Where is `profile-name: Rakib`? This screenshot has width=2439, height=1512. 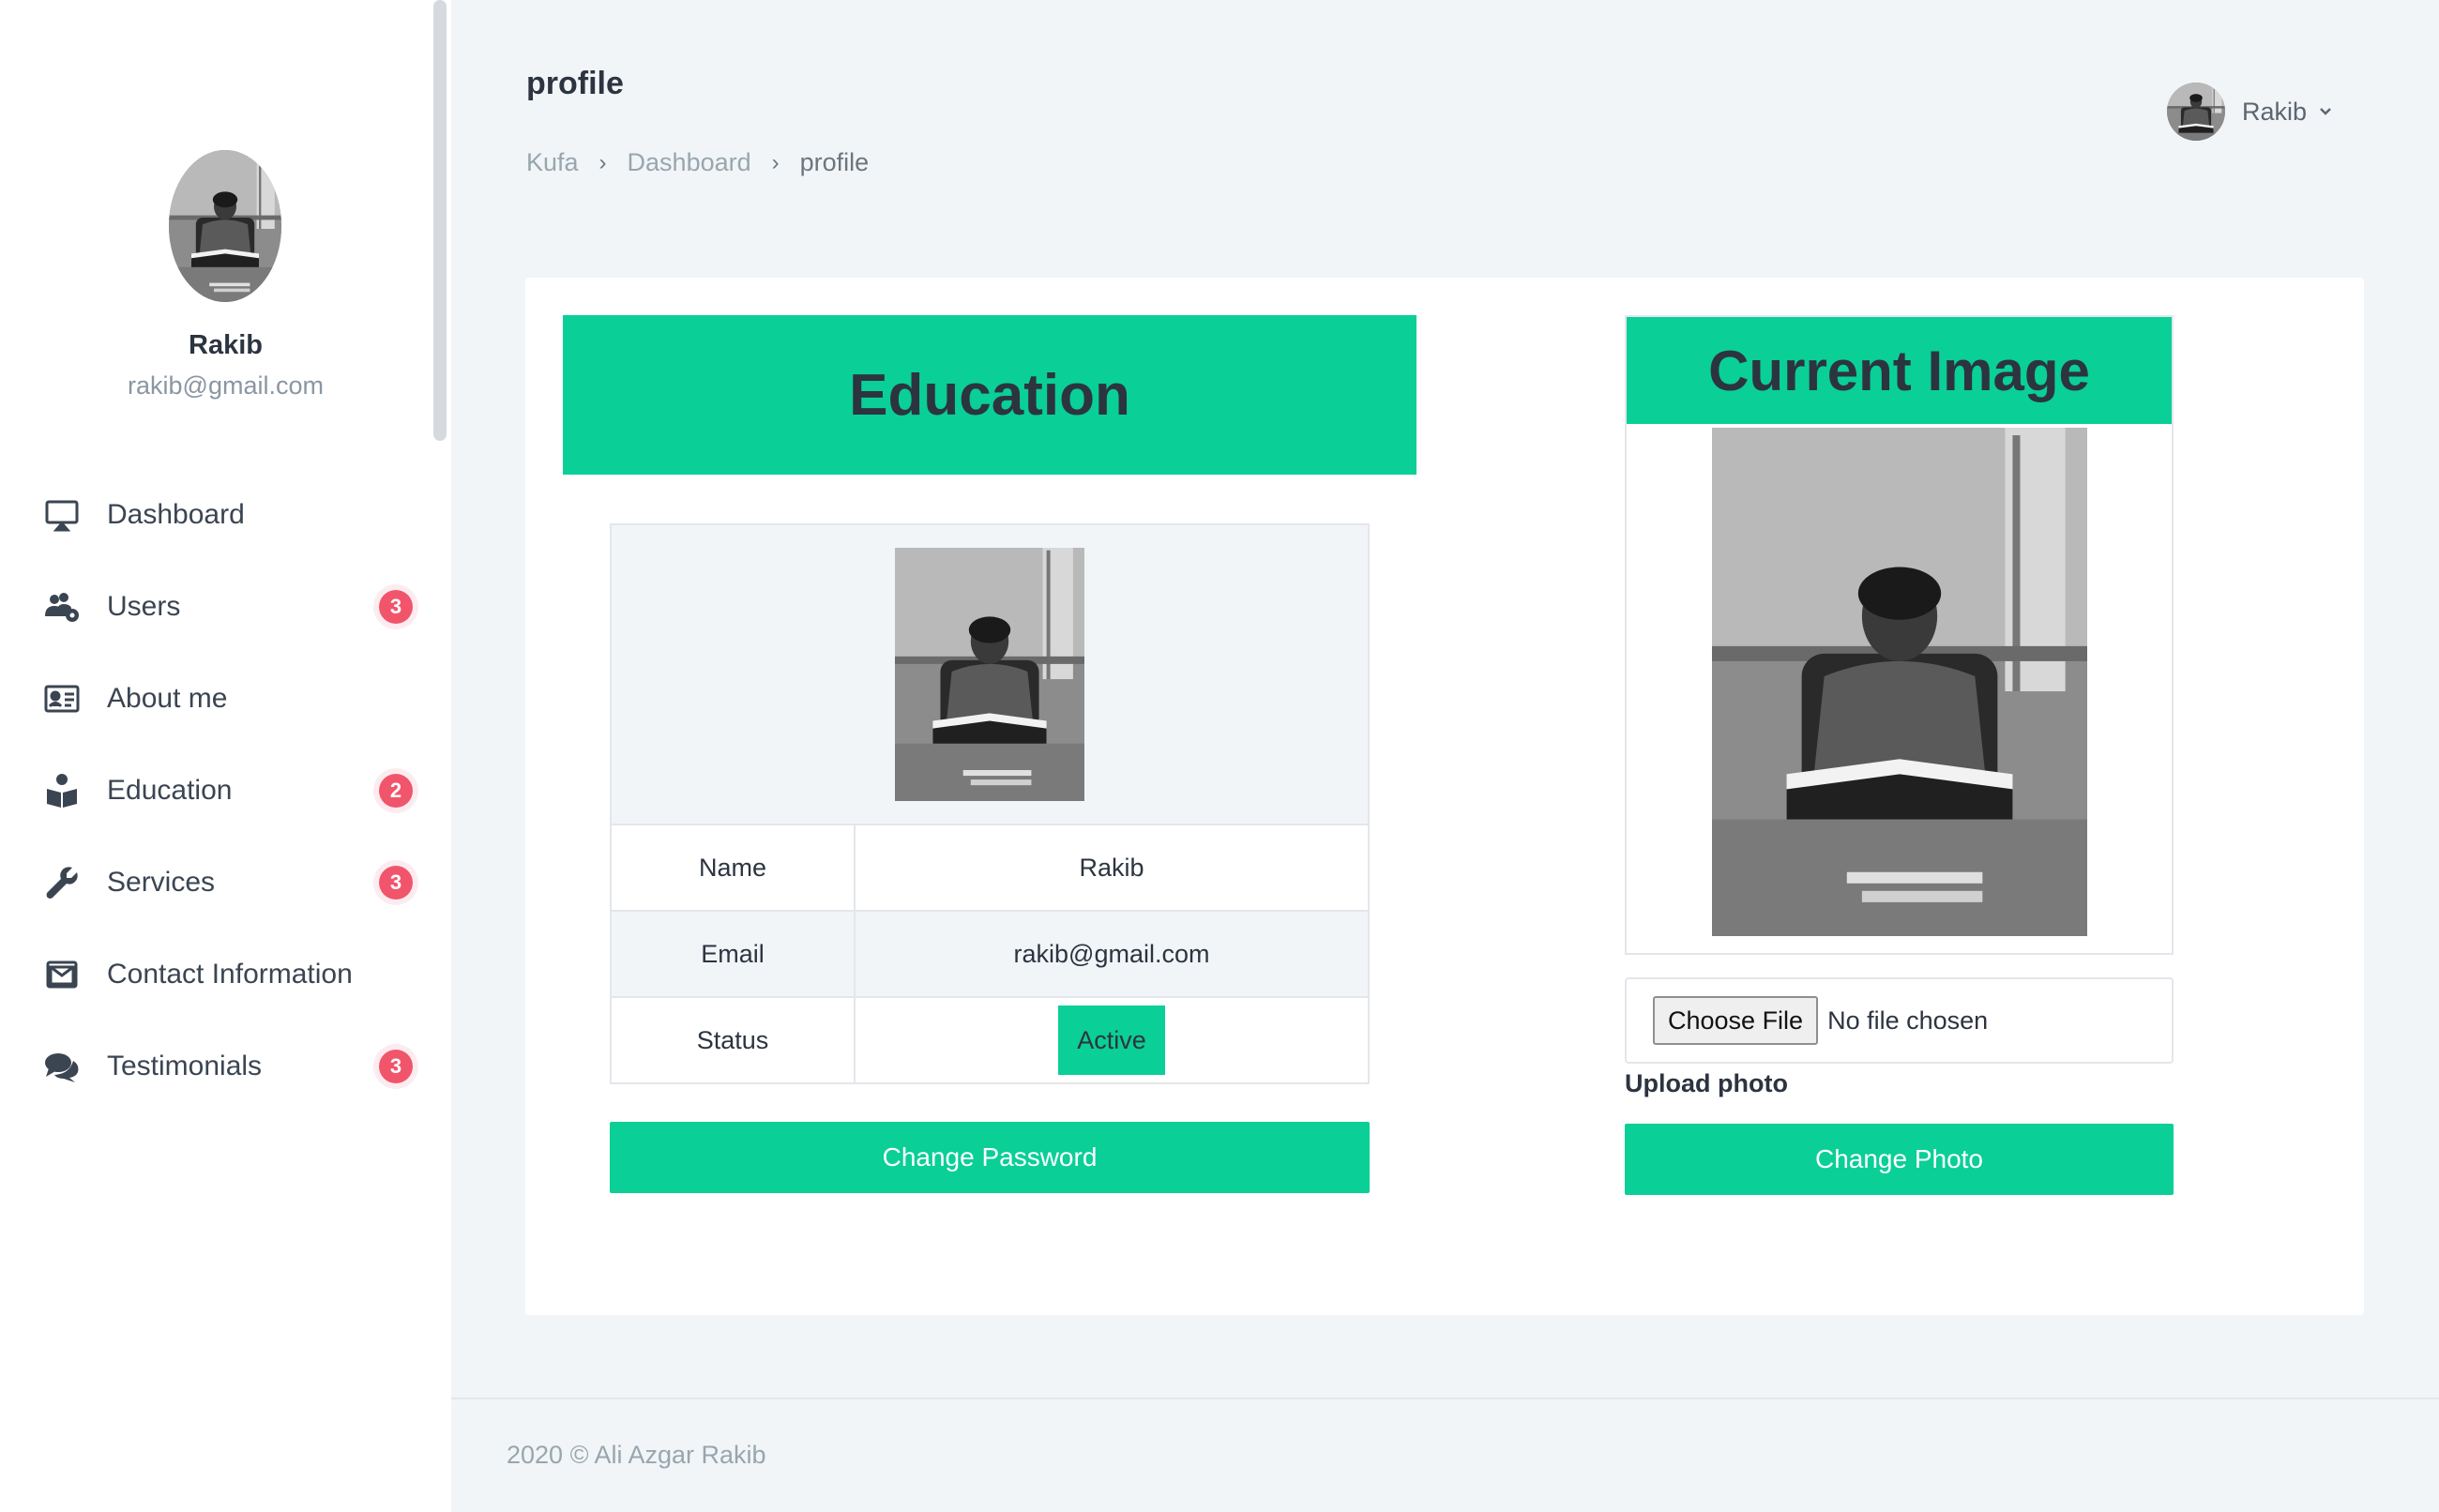
profile-name: Rakib is located at coordinates (226, 345).